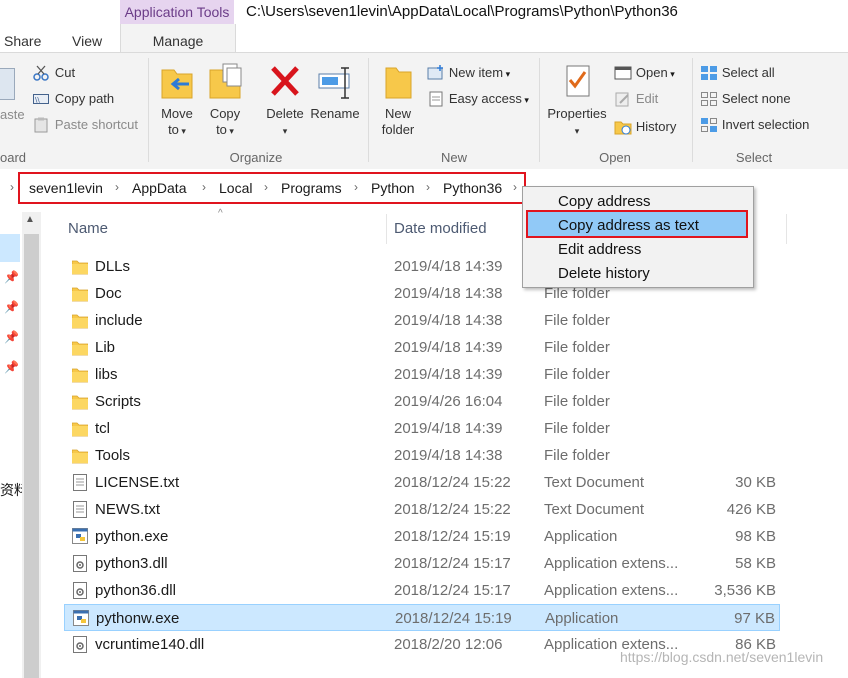 Image resolution: width=848 pixels, height=678 pixels. I want to click on file-size: 30 KB, so click(755, 482).